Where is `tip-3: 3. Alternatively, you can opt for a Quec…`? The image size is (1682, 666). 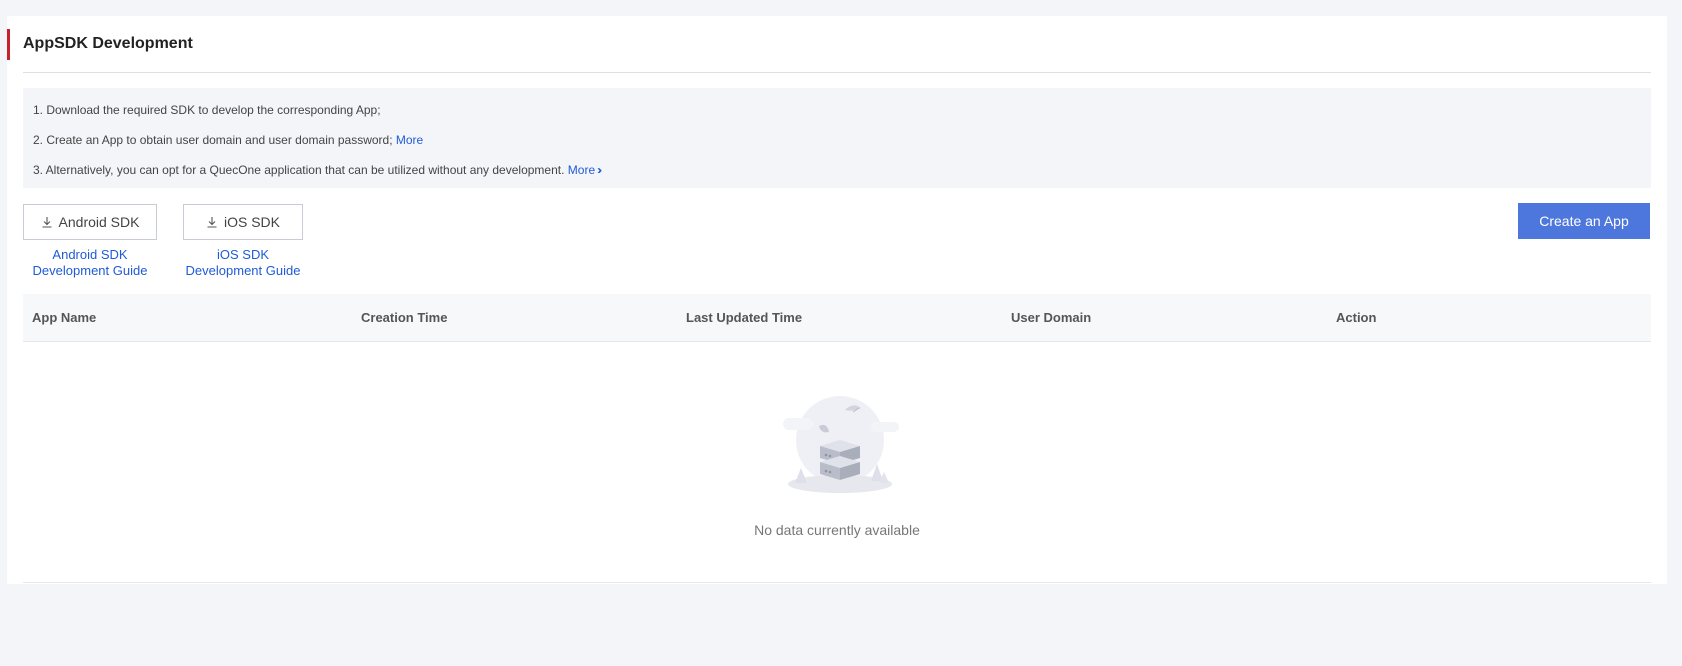
tip-3: 3. Alternatively, you can opt for a Quec… is located at coordinates (837, 170).